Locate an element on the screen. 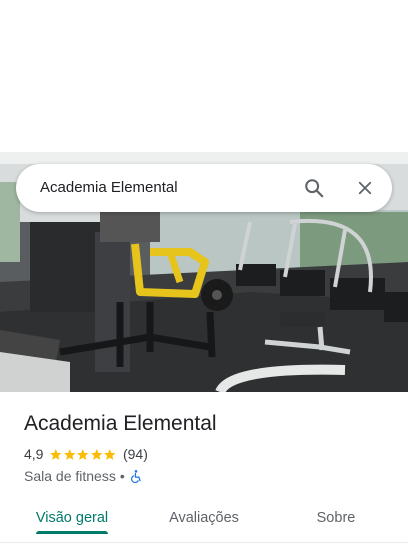 This screenshot has width=408, height=544. review-count: (94) is located at coordinates (135, 454).